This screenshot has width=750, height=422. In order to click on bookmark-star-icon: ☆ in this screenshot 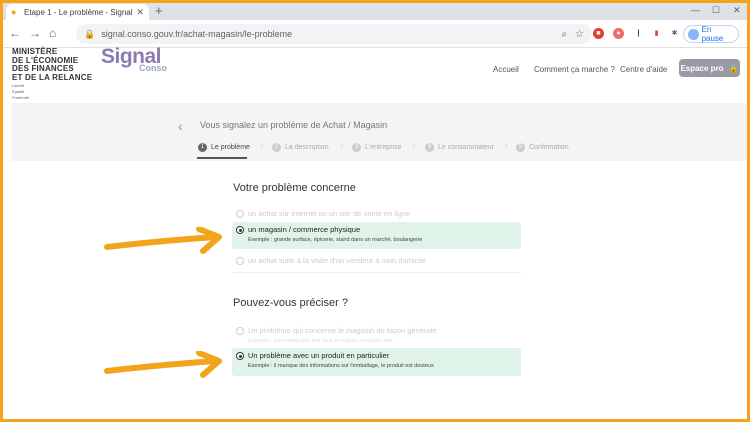, I will do `click(579, 34)`.